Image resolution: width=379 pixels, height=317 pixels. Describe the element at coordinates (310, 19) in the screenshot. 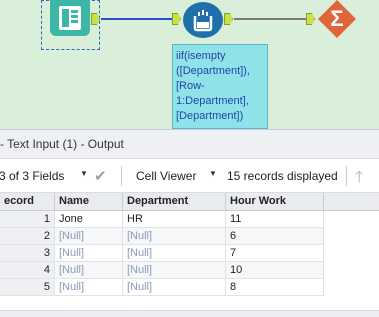

I see `summarize-input-anchor` at that location.